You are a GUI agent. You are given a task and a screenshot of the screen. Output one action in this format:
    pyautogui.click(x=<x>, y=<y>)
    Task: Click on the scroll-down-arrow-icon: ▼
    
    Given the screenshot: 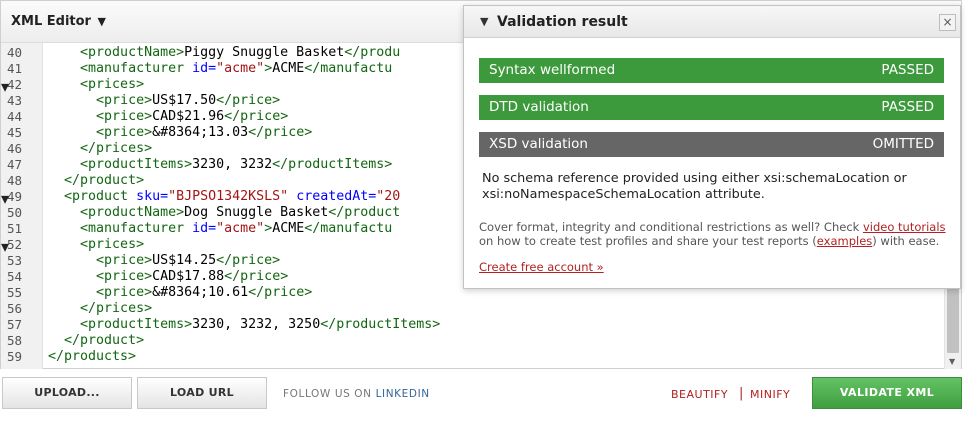 What is the action you would take?
    pyautogui.click(x=952, y=361)
    